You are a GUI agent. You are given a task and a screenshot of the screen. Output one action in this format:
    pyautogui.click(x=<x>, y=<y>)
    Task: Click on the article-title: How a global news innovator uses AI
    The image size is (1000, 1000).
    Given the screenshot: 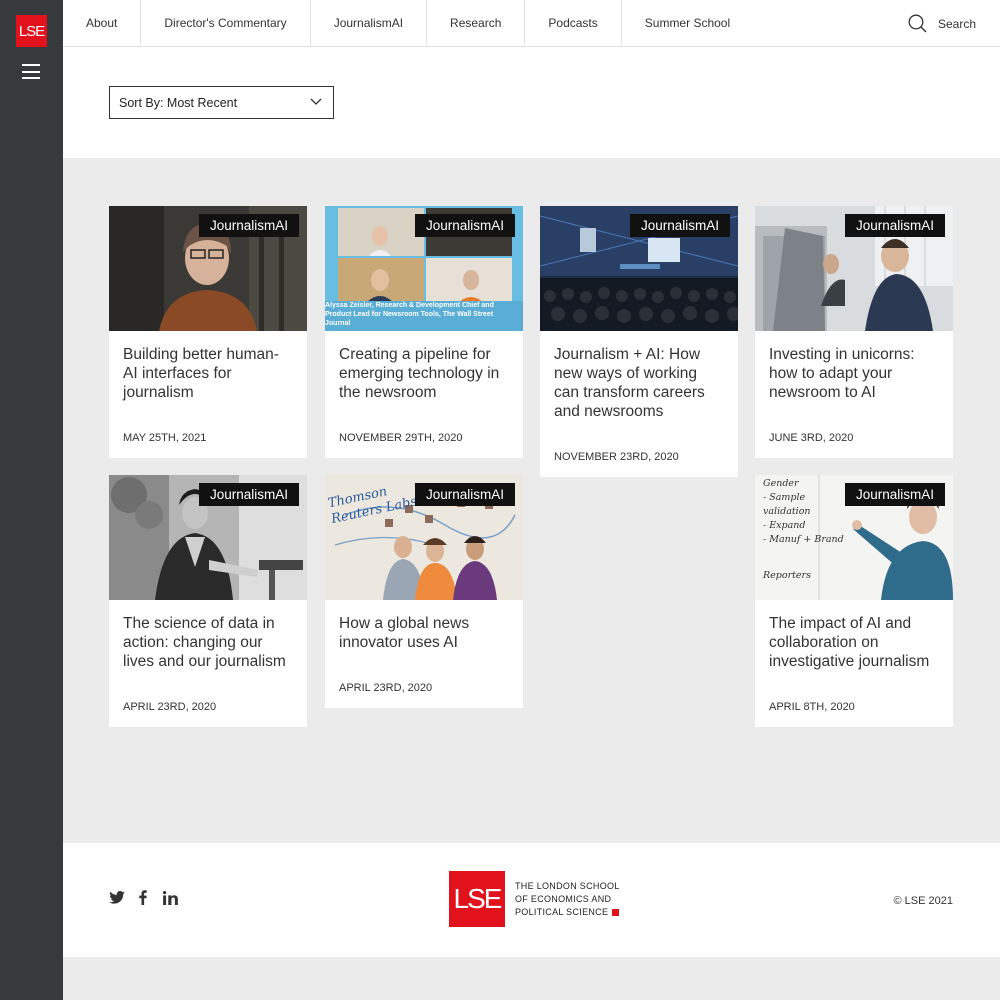 What is the action you would take?
    pyautogui.click(x=424, y=626)
    